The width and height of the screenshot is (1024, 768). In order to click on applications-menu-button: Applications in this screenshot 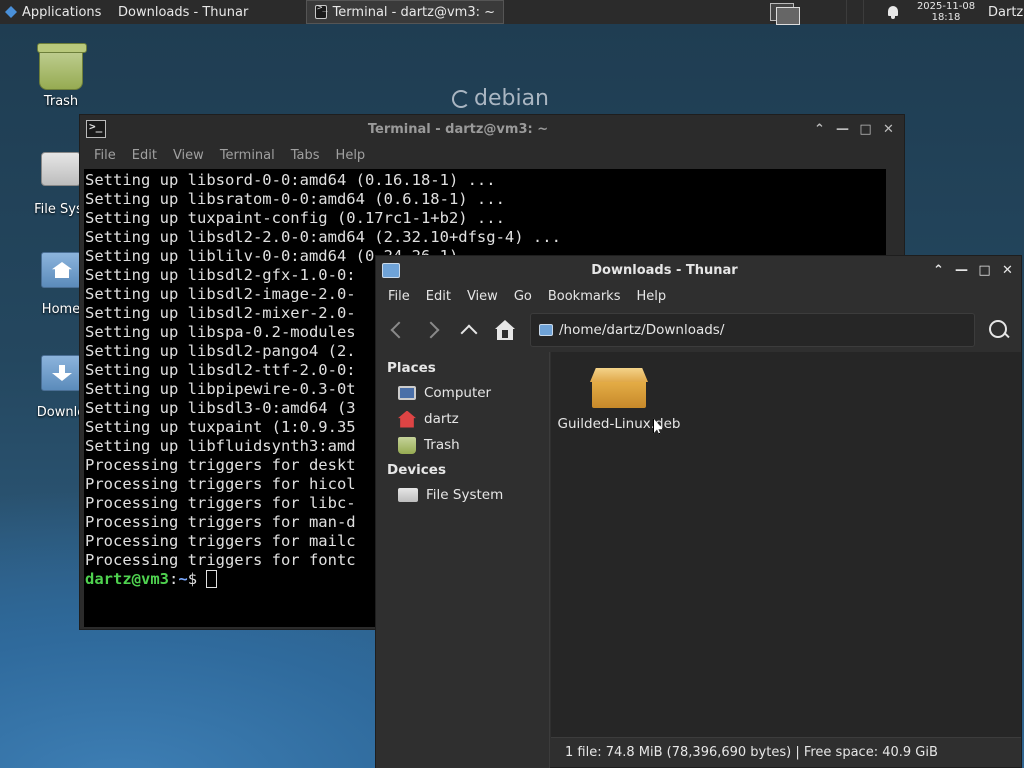, I will do `click(55, 12)`.